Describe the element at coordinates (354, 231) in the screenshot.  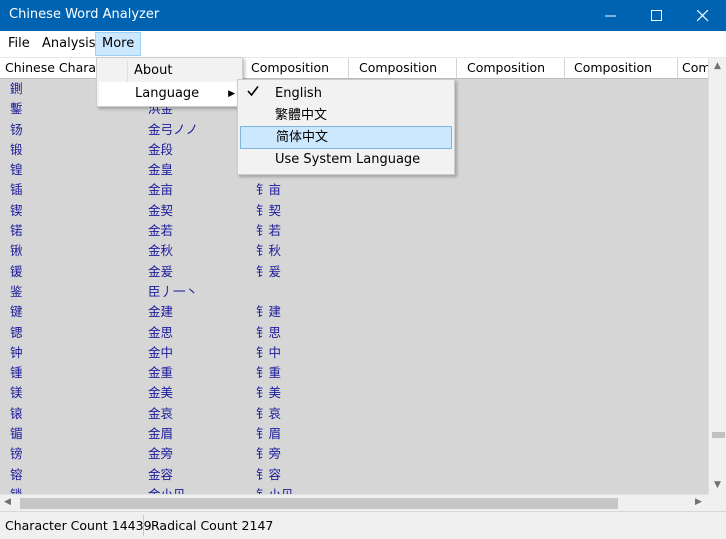
I see `table-row: 锘 金若 钅若` at that location.